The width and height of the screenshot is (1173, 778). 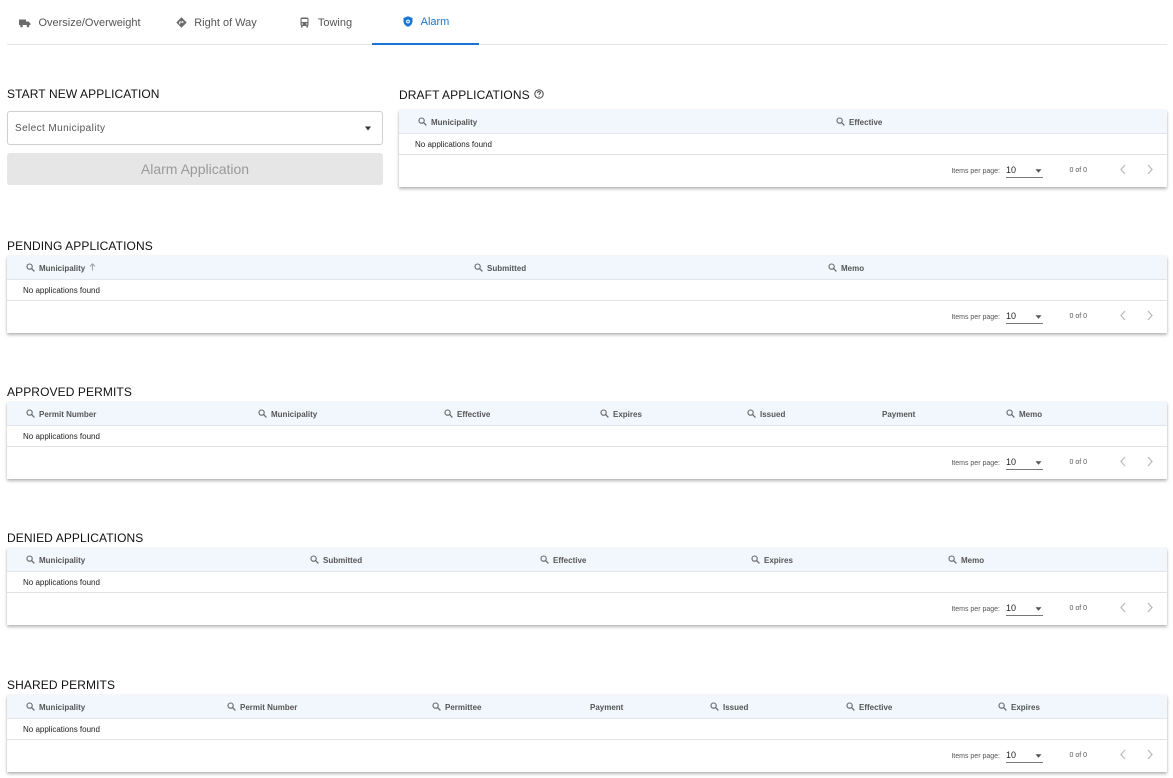 What do you see at coordinates (195, 128) in the screenshot?
I see `municipality-select: Select Municipality` at bounding box center [195, 128].